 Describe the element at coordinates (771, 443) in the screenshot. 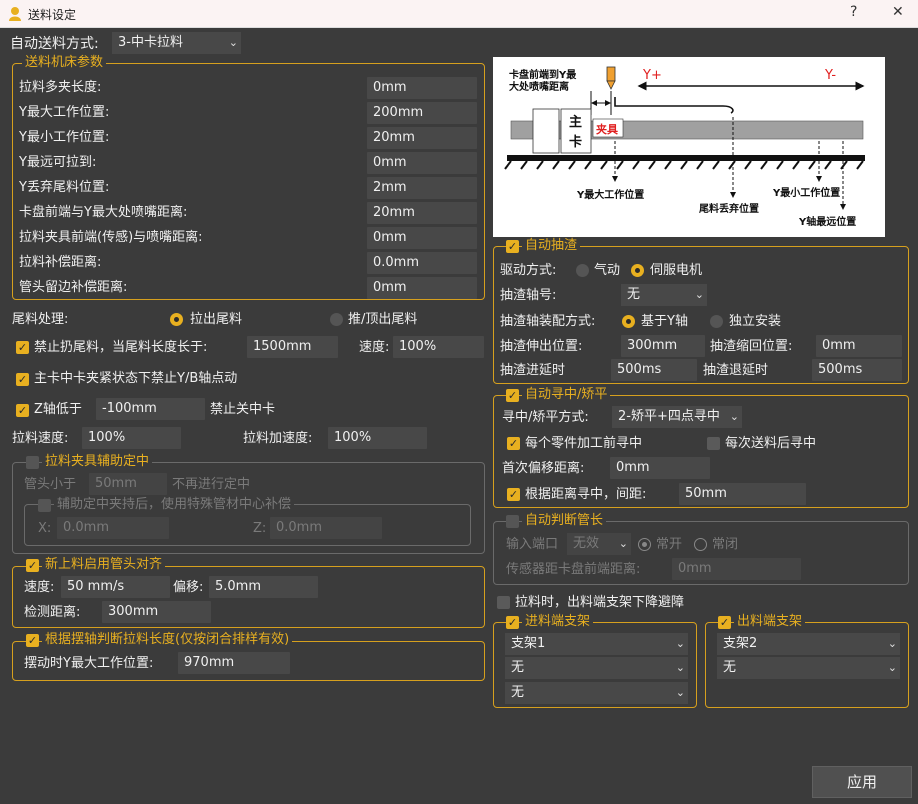

I see `each-feed-label: 每次送料后寻中` at that location.